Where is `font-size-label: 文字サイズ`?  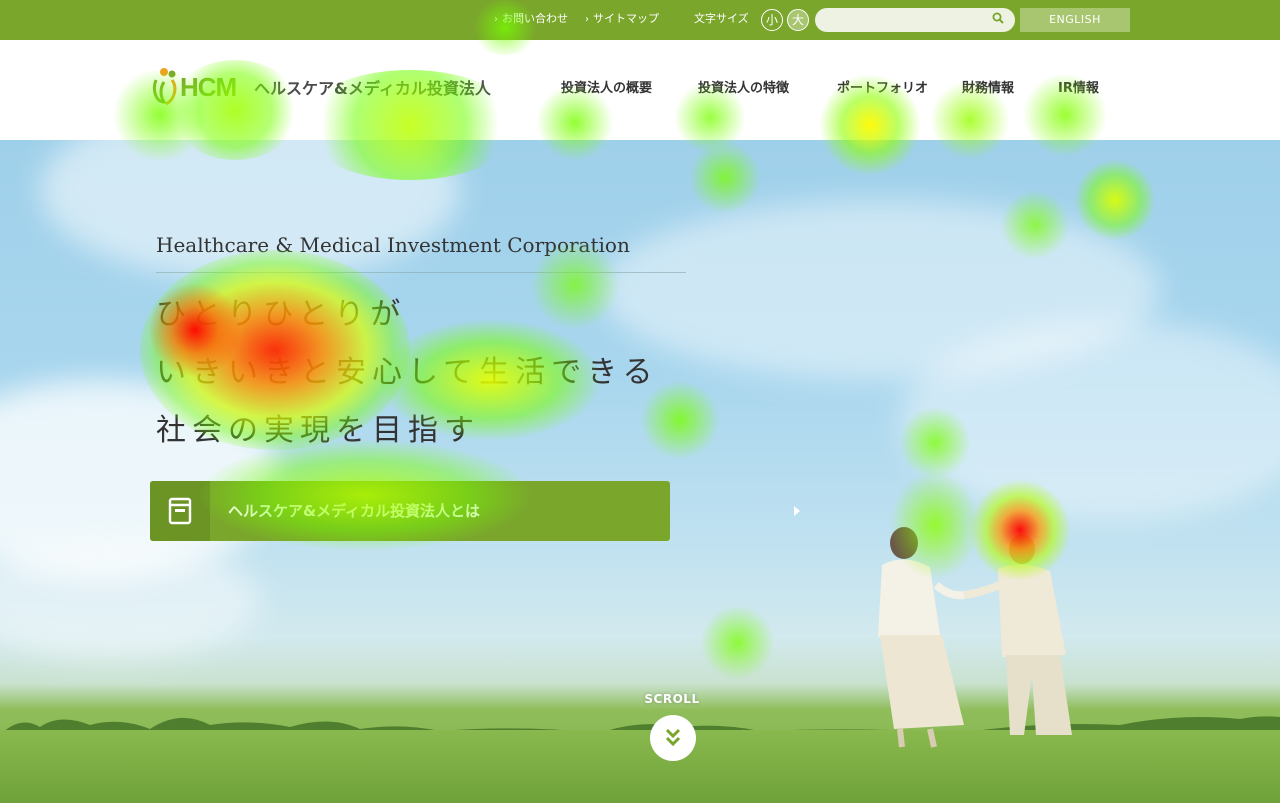
font-size-label: 文字サイズ is located at coordinates (721, 18).